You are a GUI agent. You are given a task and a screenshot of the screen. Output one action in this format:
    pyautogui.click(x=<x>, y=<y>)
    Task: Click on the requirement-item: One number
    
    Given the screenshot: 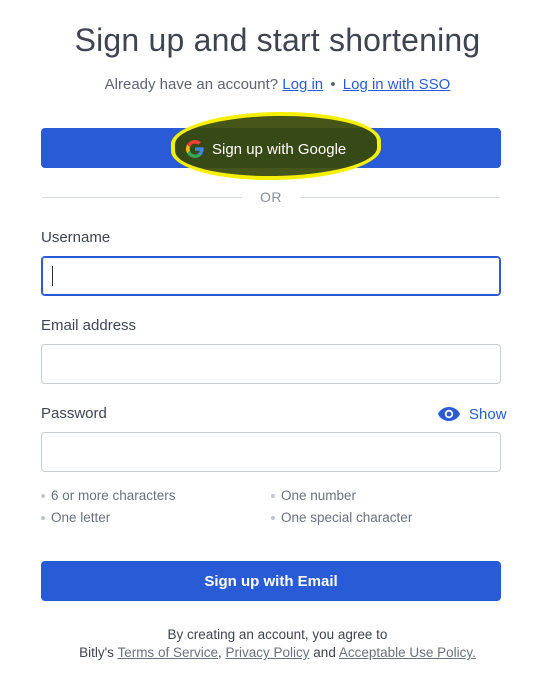 What is the action you would take?
    pyautogui.click(x=313, y=495)
    